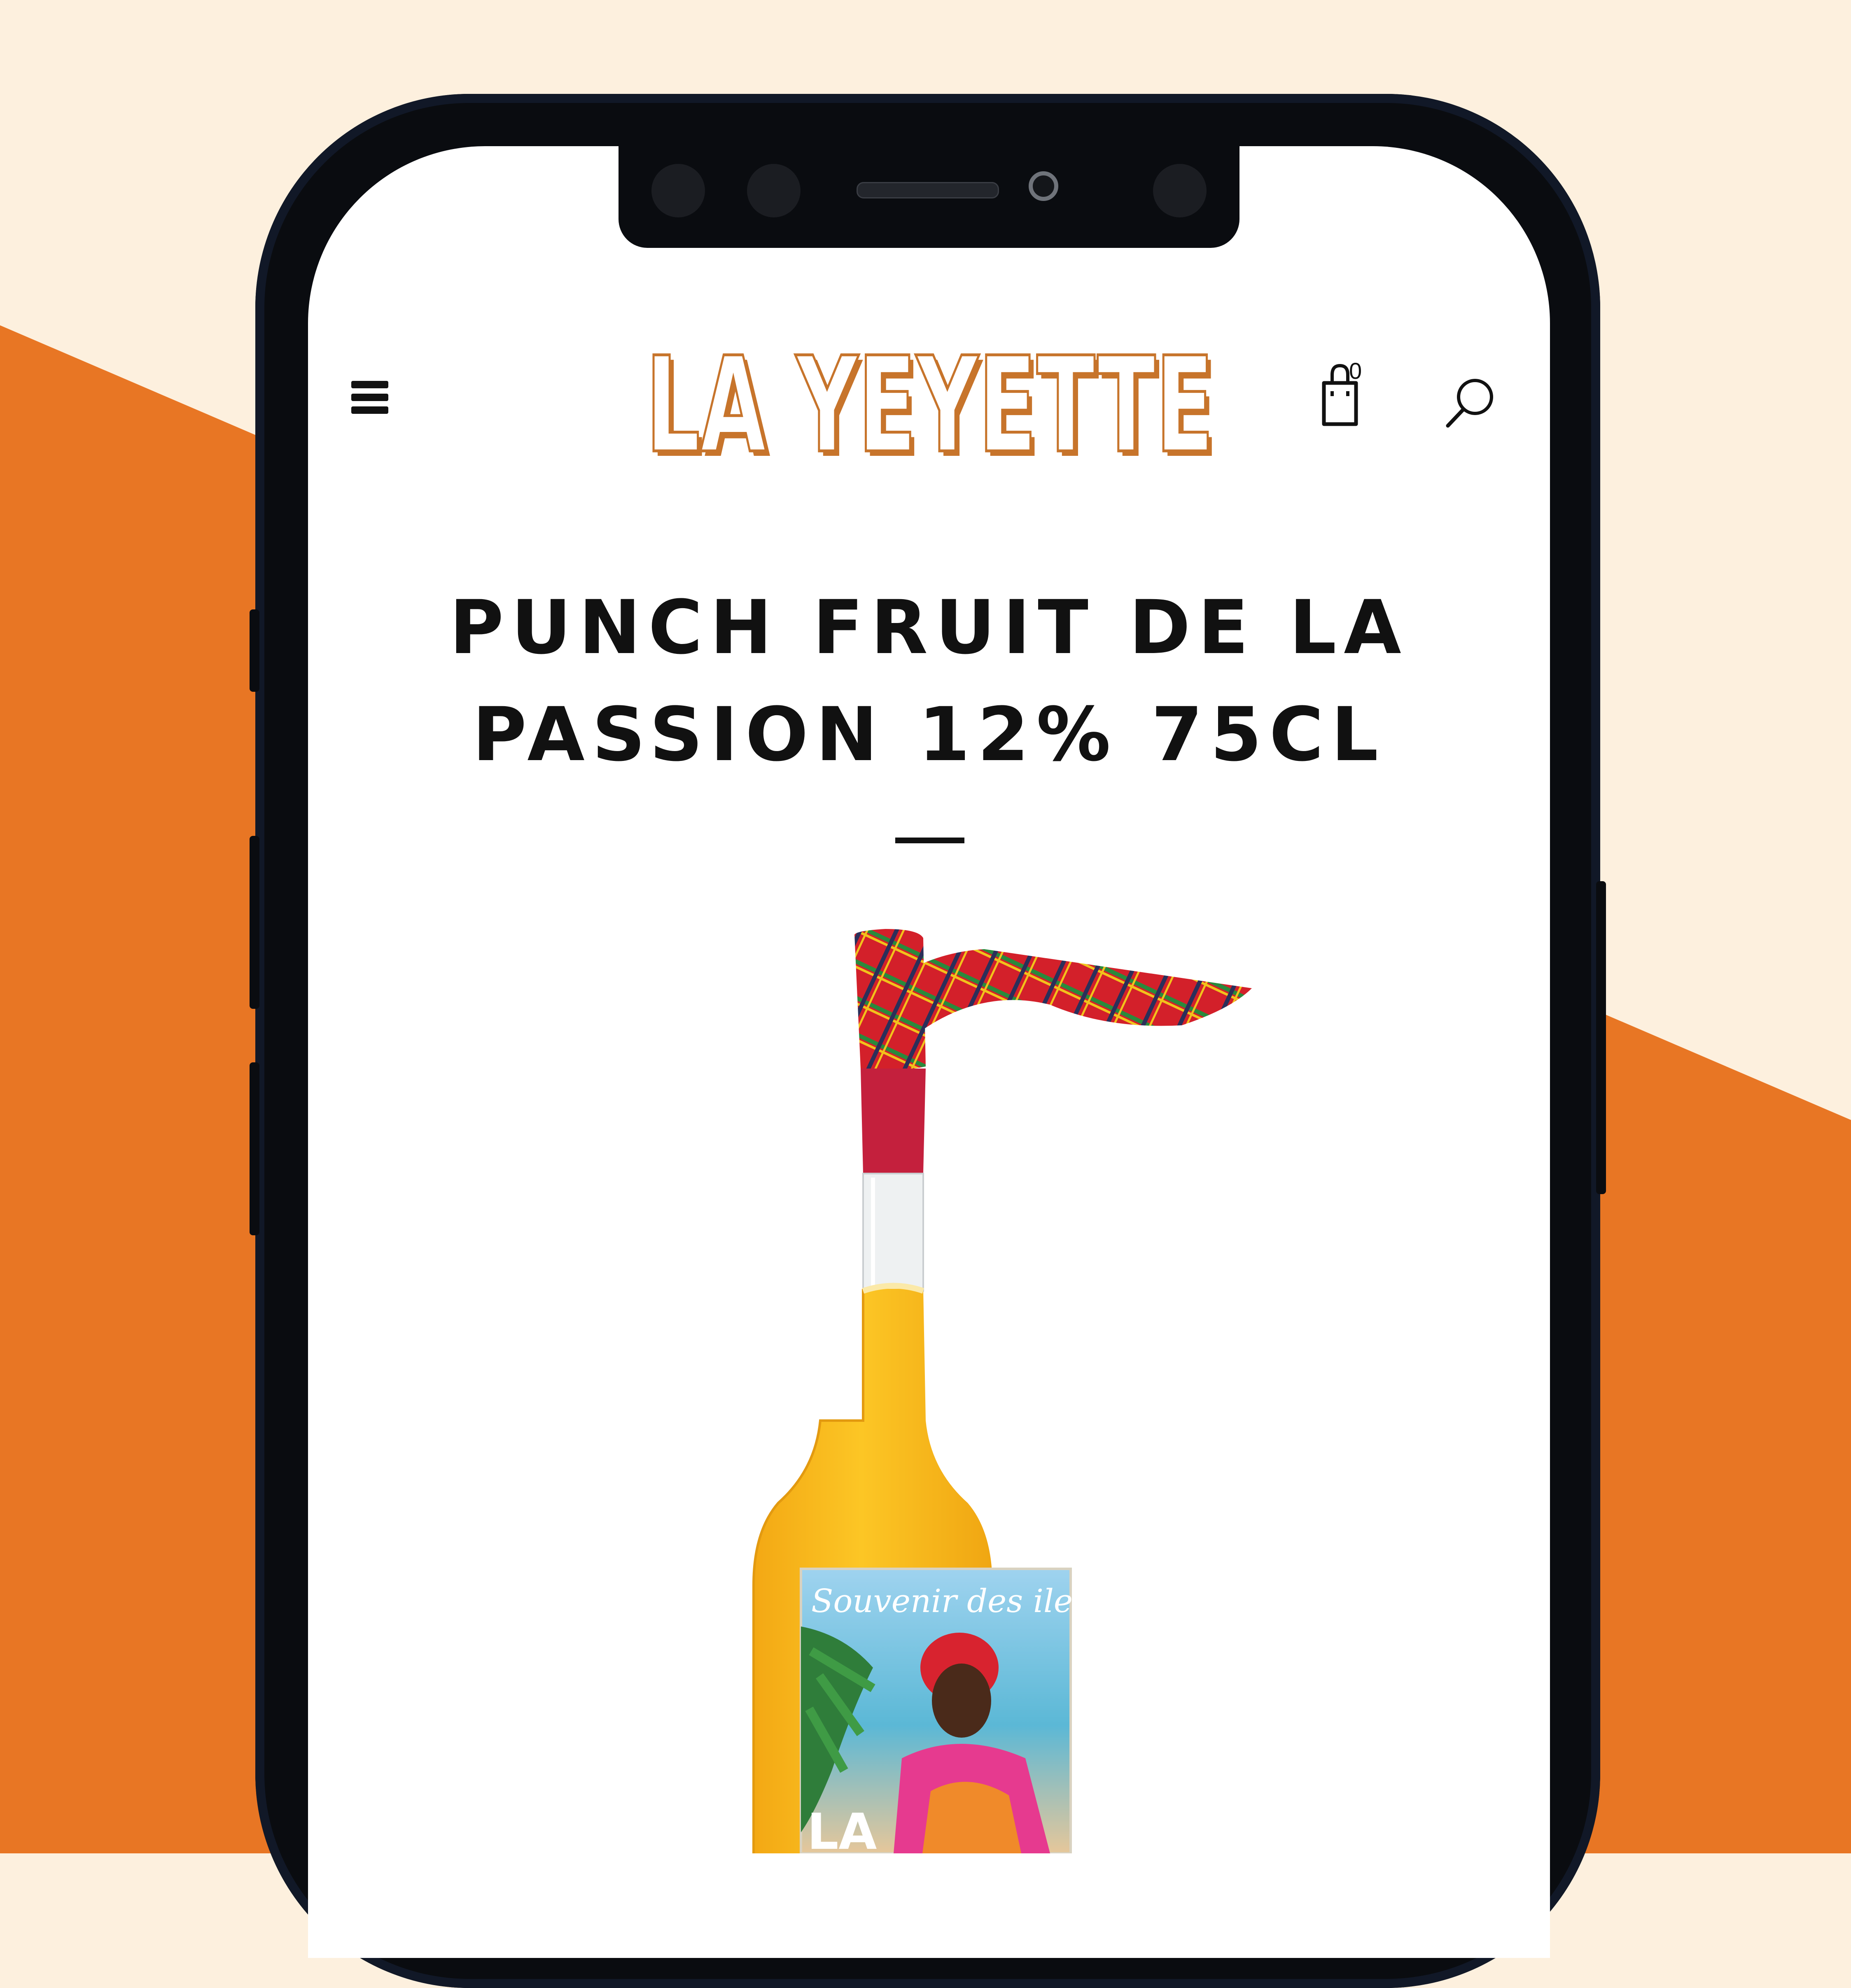 This screenshot has width=1851, height=1988. I want to click on label-script-text: Souvenir des iles, so click(950, 1601).